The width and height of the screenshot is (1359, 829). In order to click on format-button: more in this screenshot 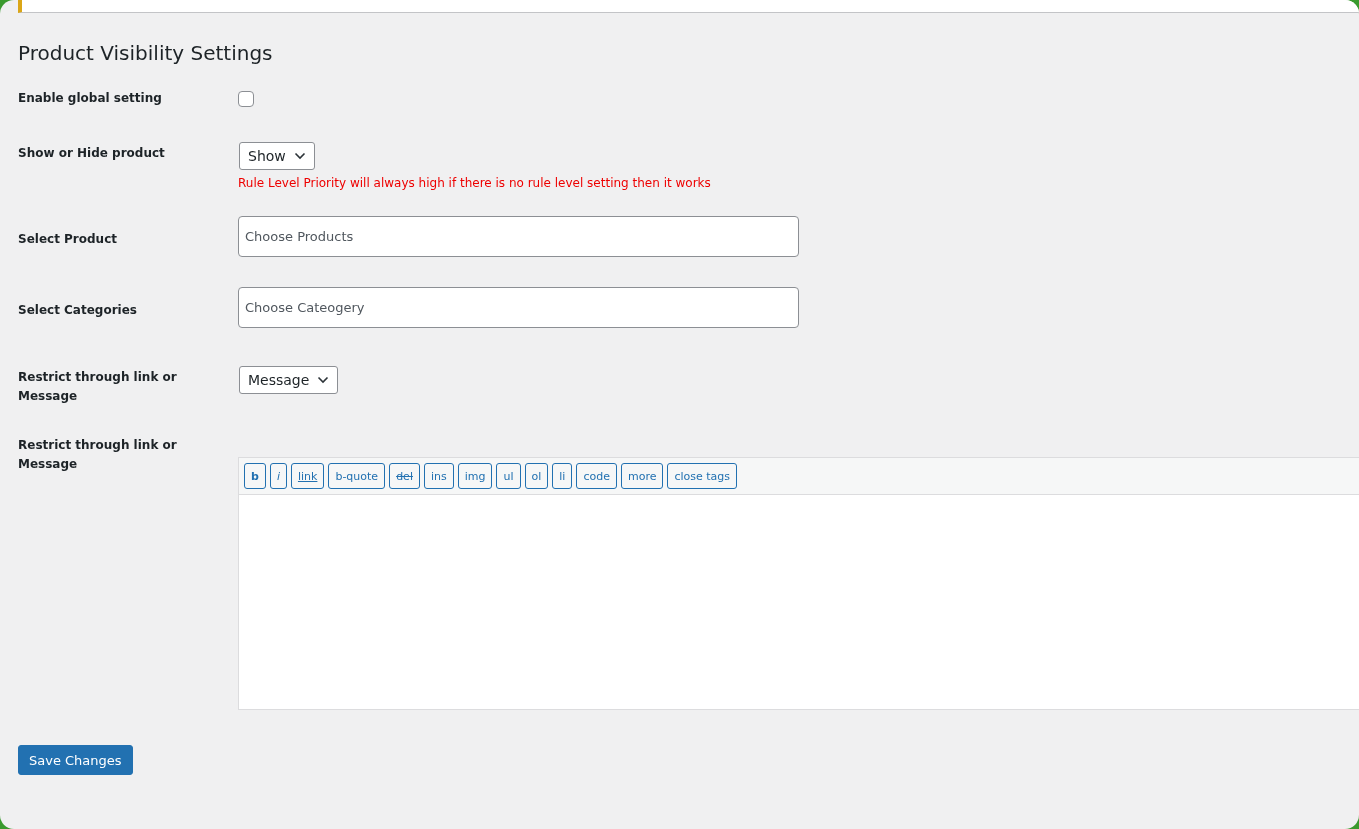, I will do `click(642, 476)`.